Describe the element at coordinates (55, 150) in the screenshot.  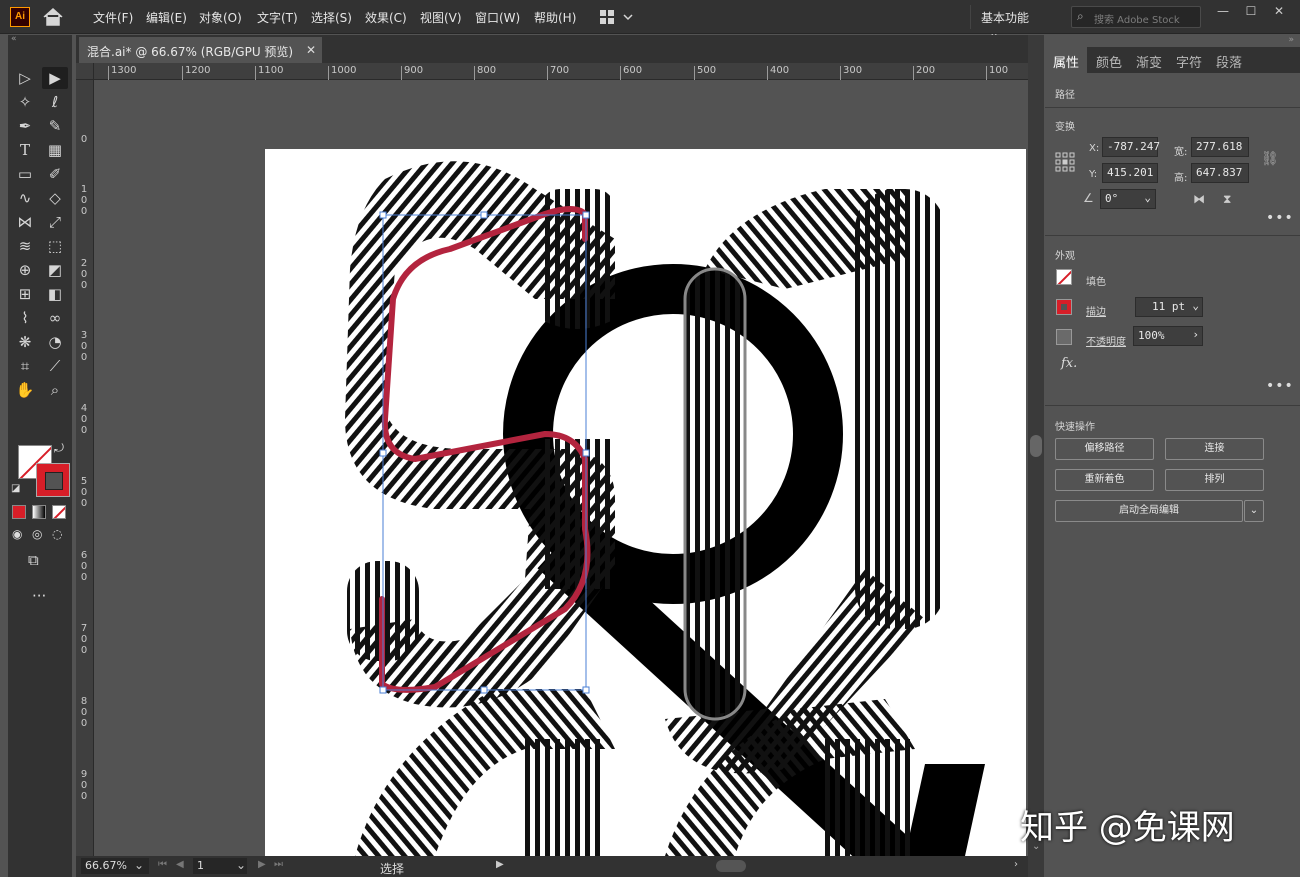
I see `grid-tool-icon: ▦` at that location.